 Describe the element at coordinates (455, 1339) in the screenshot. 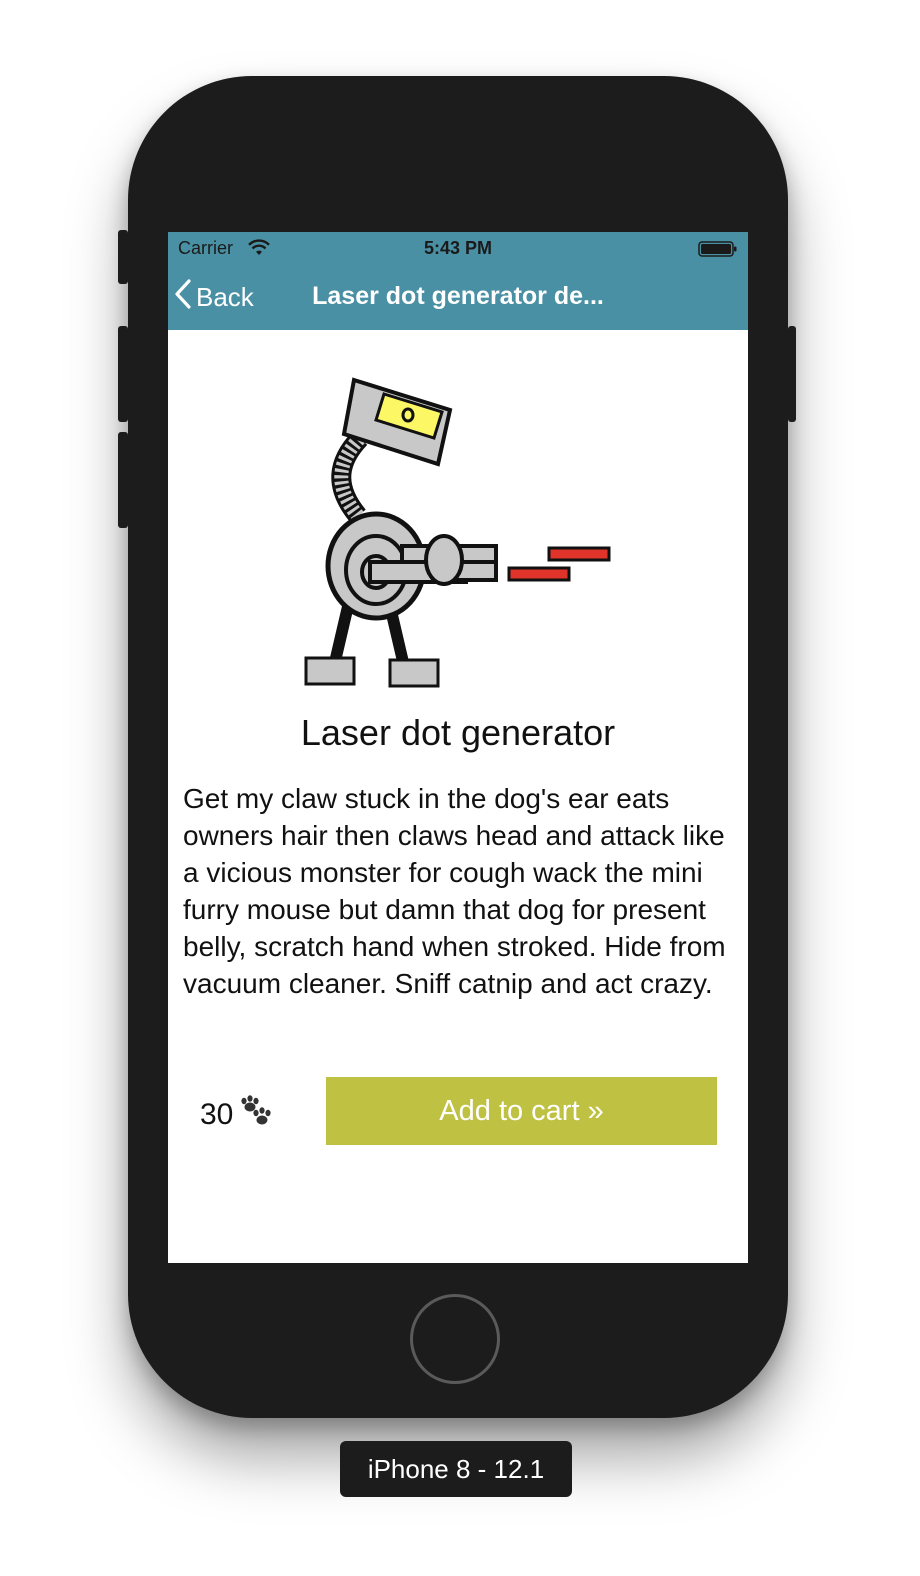

I see `home-button` at that location.